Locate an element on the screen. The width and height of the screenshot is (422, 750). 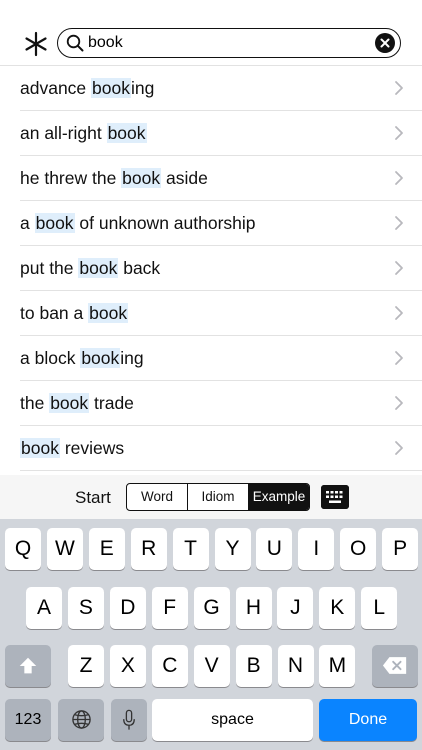
key-v: V is located at coordinates (211, 666).